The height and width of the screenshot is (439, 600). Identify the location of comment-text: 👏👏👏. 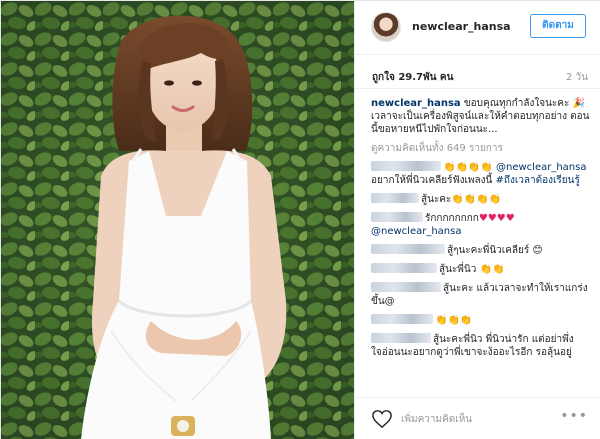
(454, 320).